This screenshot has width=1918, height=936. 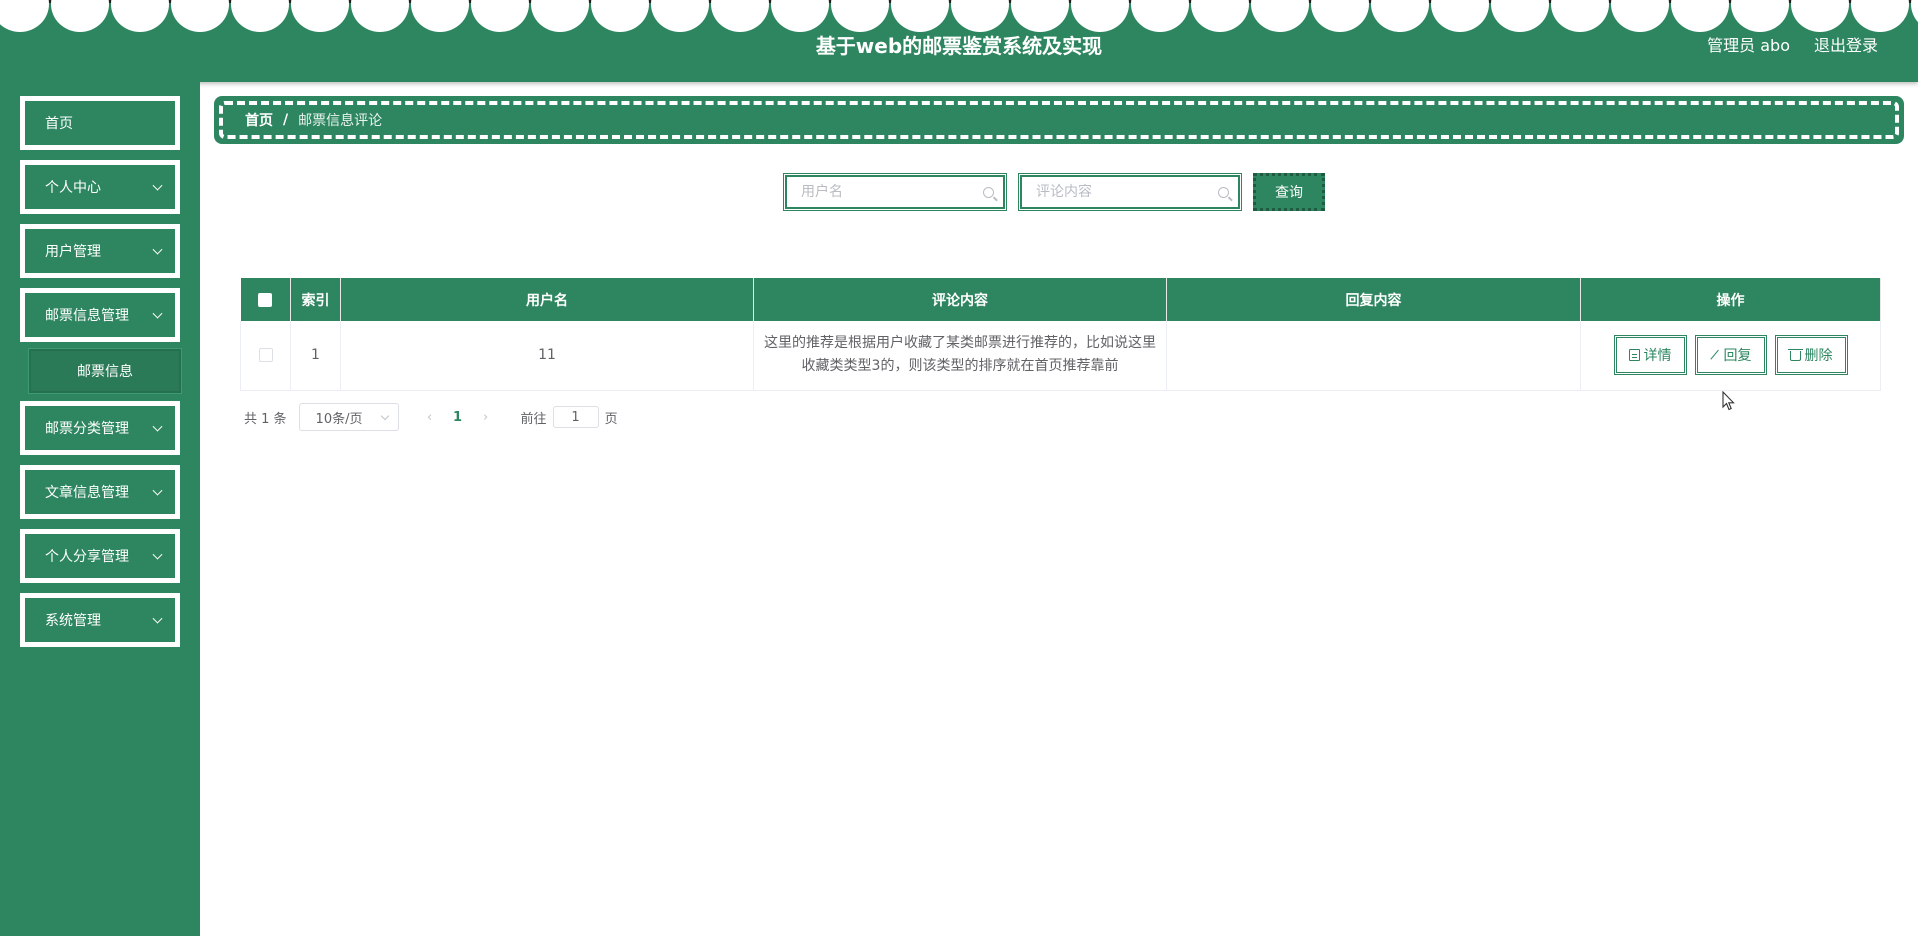 I want to click on comment-search-input, so click(x=1130, y=192).